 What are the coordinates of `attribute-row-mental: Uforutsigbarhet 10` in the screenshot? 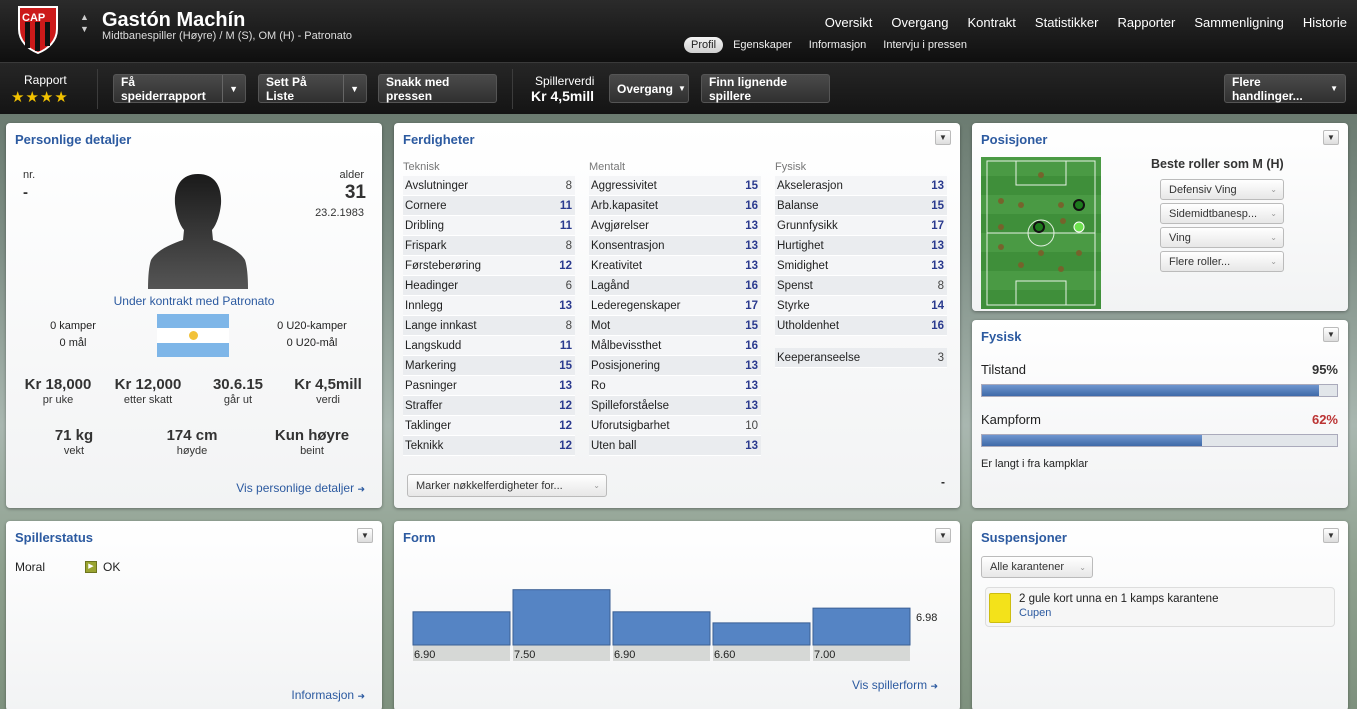 It's located at (675, 426).